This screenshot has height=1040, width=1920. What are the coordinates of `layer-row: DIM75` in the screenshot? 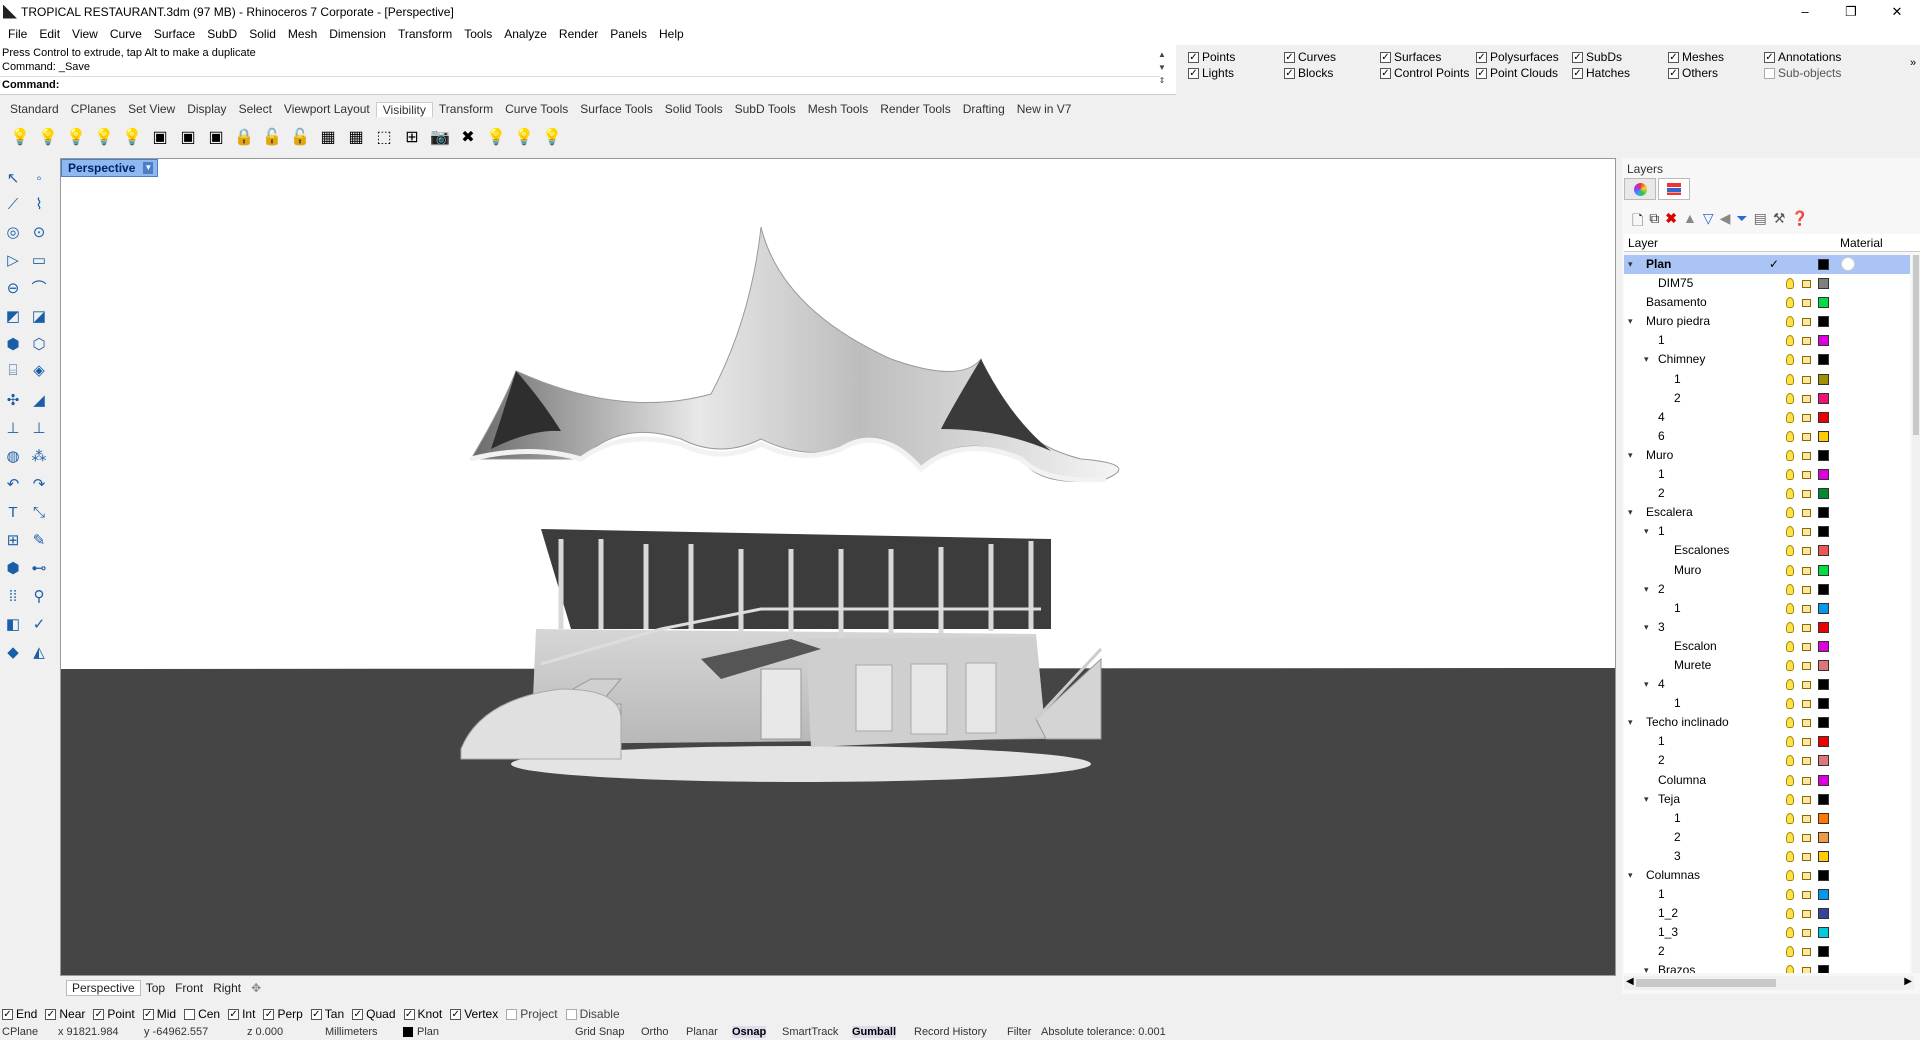 It's located at (1767, 283).